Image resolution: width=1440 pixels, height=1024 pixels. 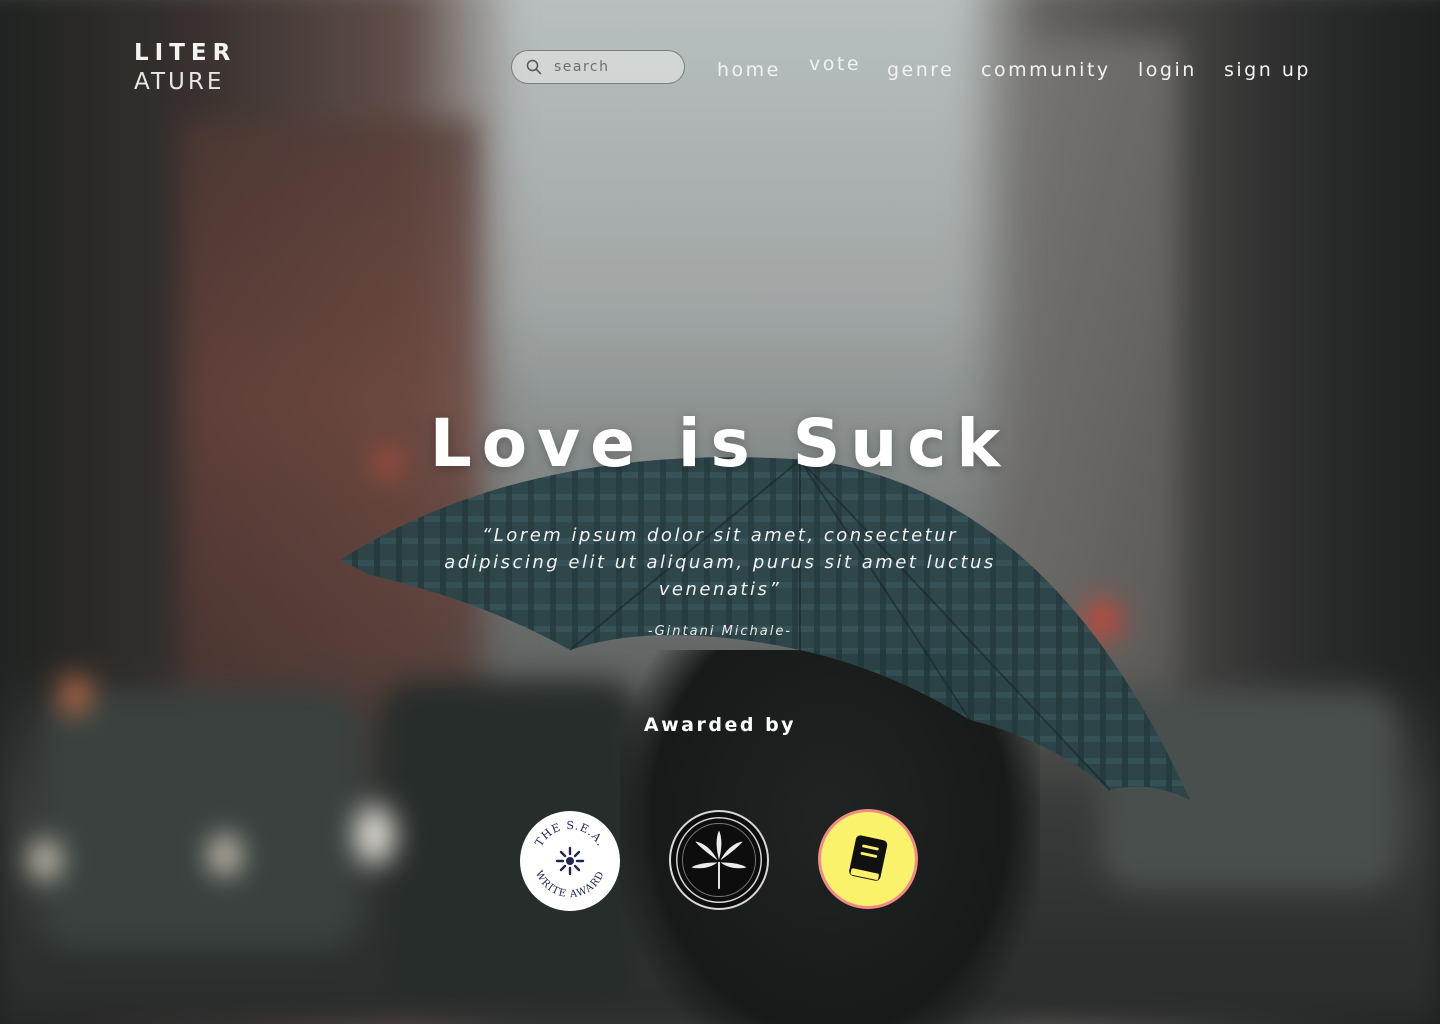 I want to click on sea-write-award-badge: THE S.E.A. WRITE AWARD, so click(x=570, y=861).